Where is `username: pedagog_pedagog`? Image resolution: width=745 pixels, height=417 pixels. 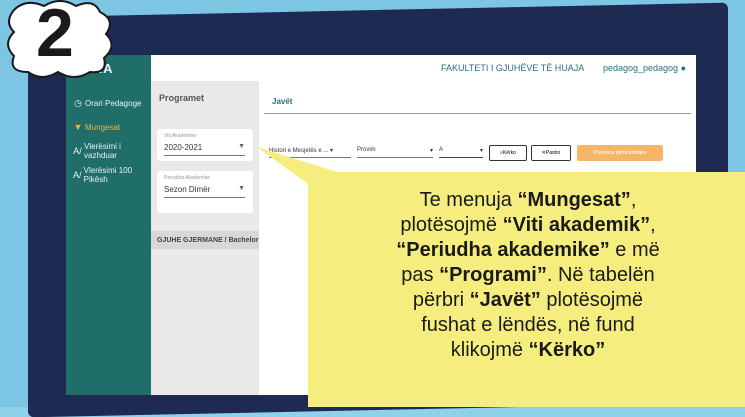
username: pedagog_pedagog is located at coordinates (640, 68).